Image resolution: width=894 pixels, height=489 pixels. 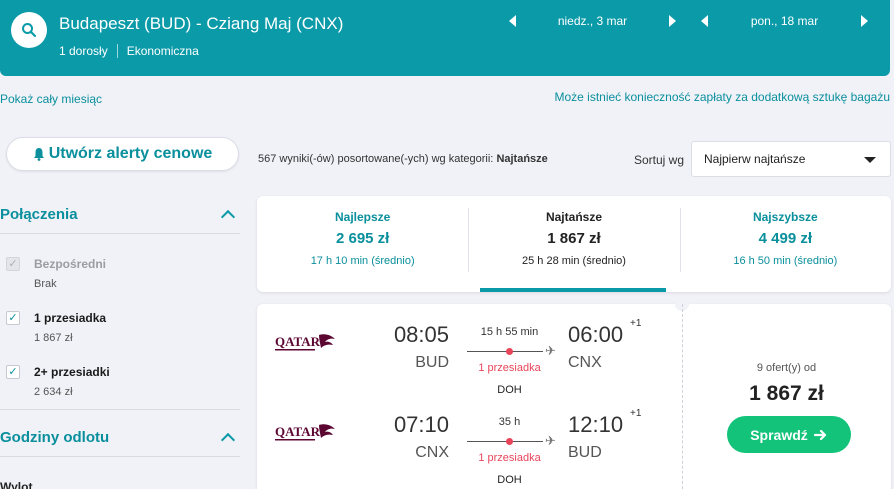 What do you see at coordinates (13, 318) in the screenshot?
I see `checkbox-one-stop: ✓` at bounding box center [13, 318].